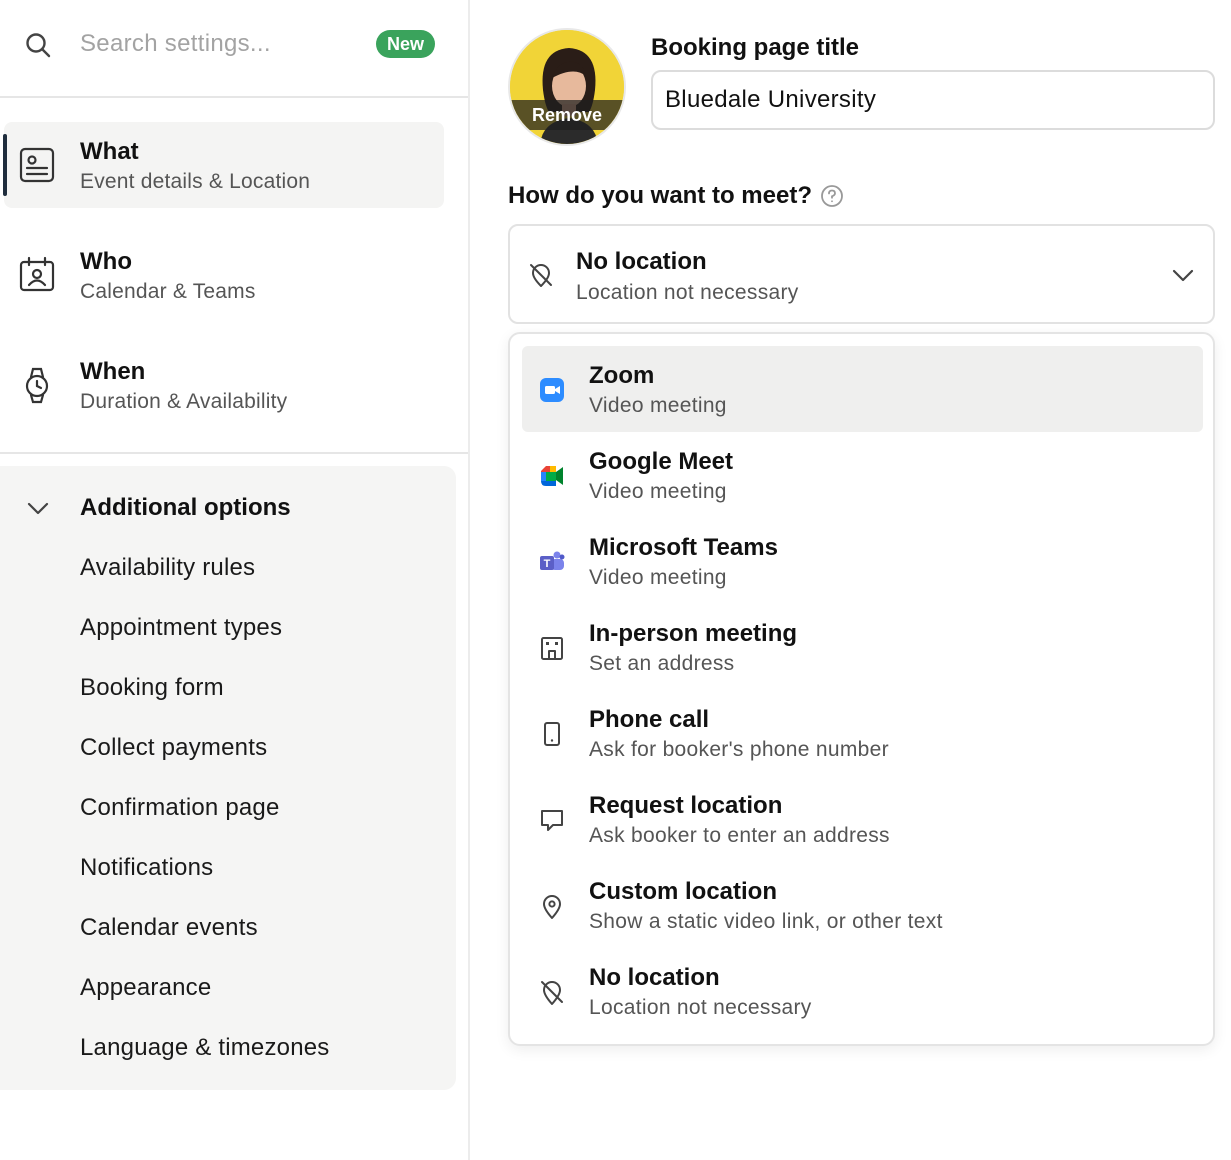 The height and width of the screenshot is (1160, 1231). What do you see at coordinates (739, 835) in the screenshot?
I see `option-subtitle: Ask booker to enter an address` at bounding box center [739, 835].